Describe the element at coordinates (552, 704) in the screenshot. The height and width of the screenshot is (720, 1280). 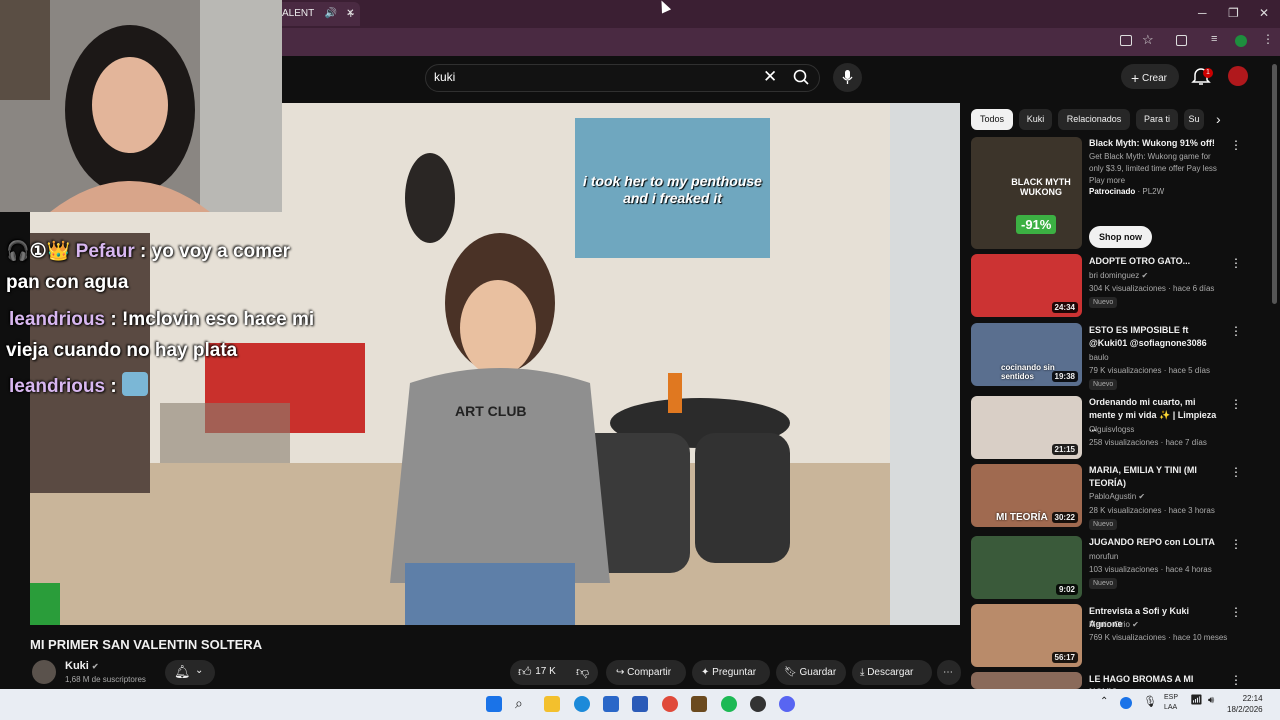
I see `file-explorer-icon` at that location.